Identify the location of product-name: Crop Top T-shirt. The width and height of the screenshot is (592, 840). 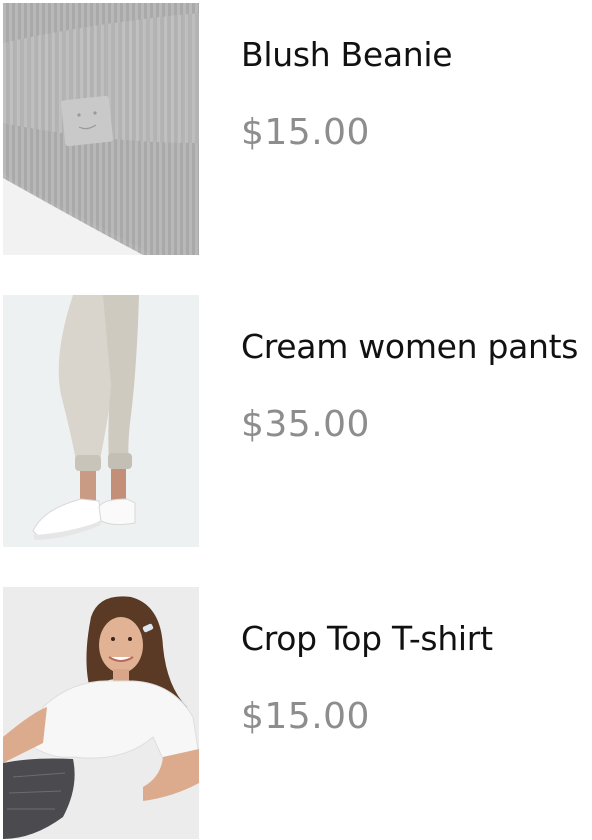
(367, 638).